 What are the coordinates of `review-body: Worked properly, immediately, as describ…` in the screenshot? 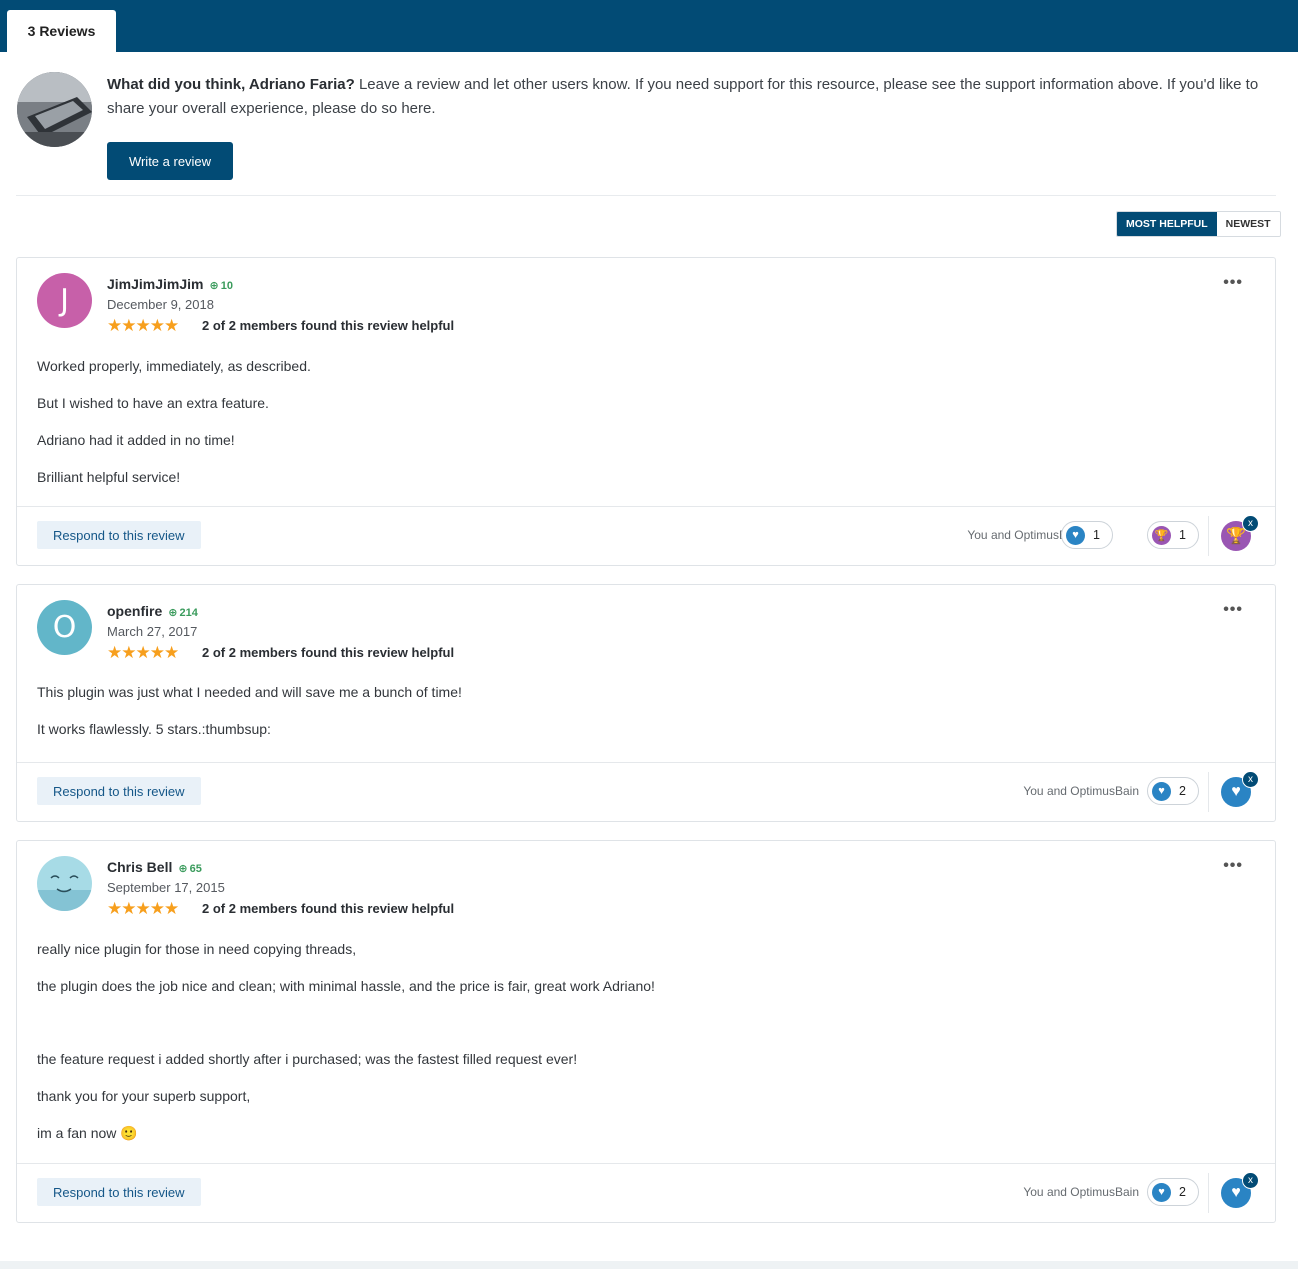 It's located at (174, 430).